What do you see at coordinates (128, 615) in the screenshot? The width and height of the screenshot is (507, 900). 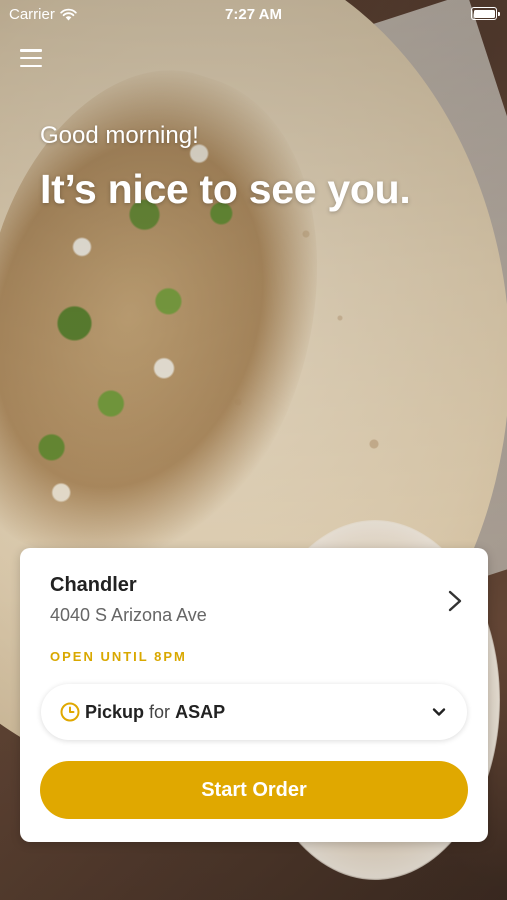 I see `store-address: 4040 S Arizona Ave` at bounding box center [128, 615].